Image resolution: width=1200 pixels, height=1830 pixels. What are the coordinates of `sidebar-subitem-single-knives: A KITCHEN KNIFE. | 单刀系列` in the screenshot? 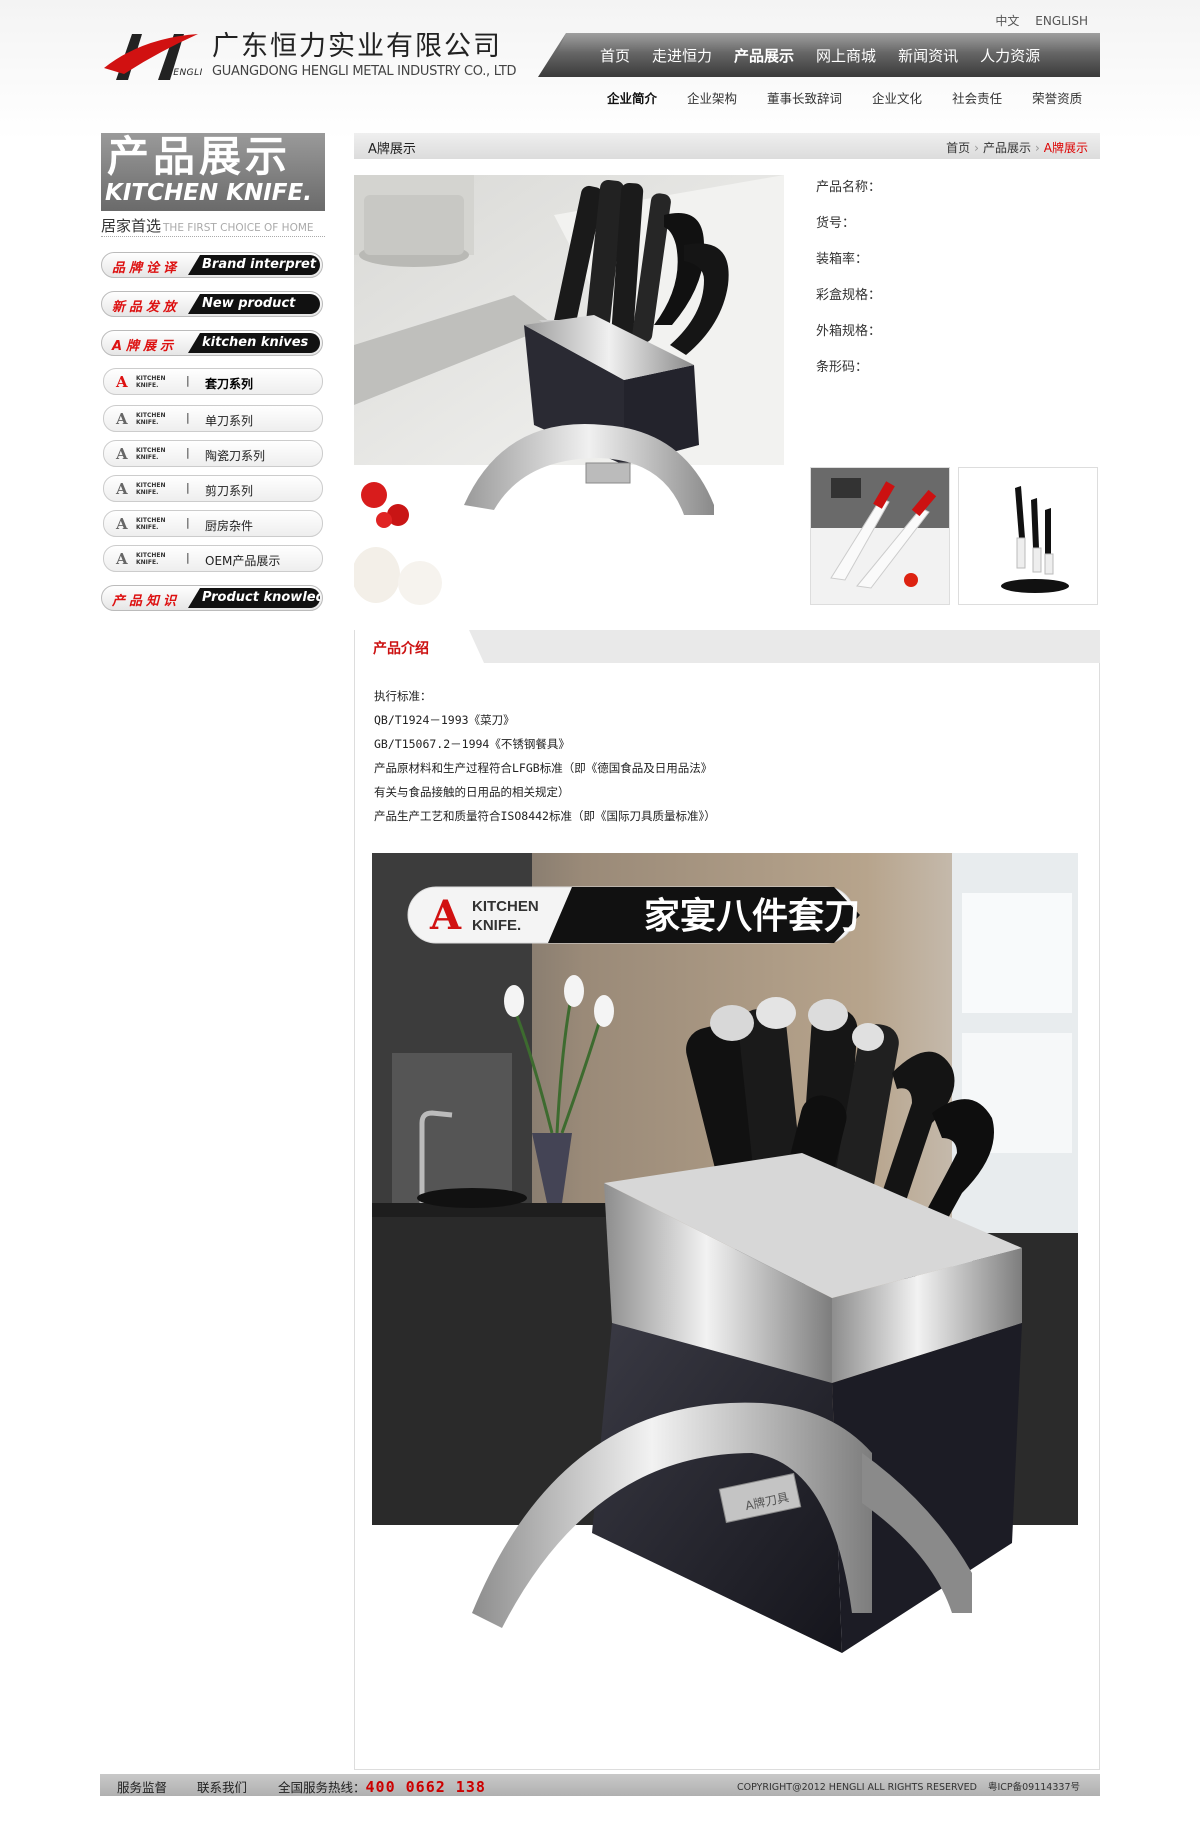 It's located at (213, 418).